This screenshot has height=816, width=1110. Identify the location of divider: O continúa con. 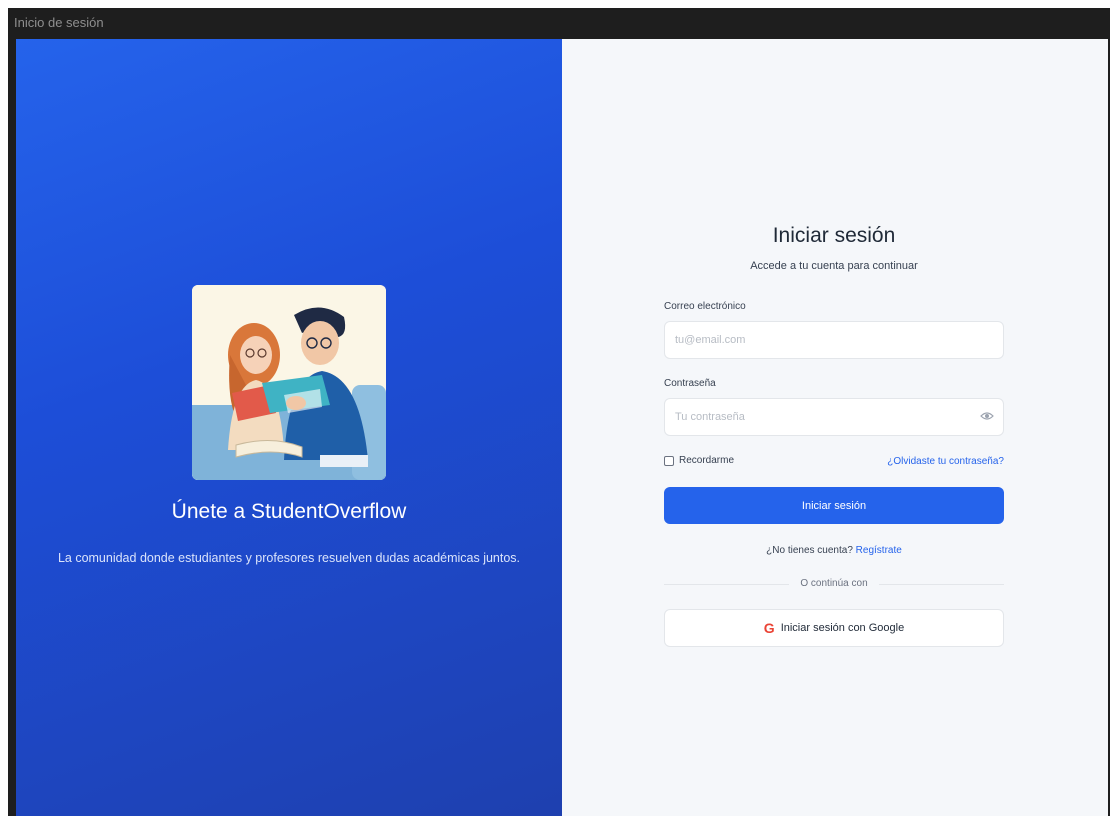
(834, 584).